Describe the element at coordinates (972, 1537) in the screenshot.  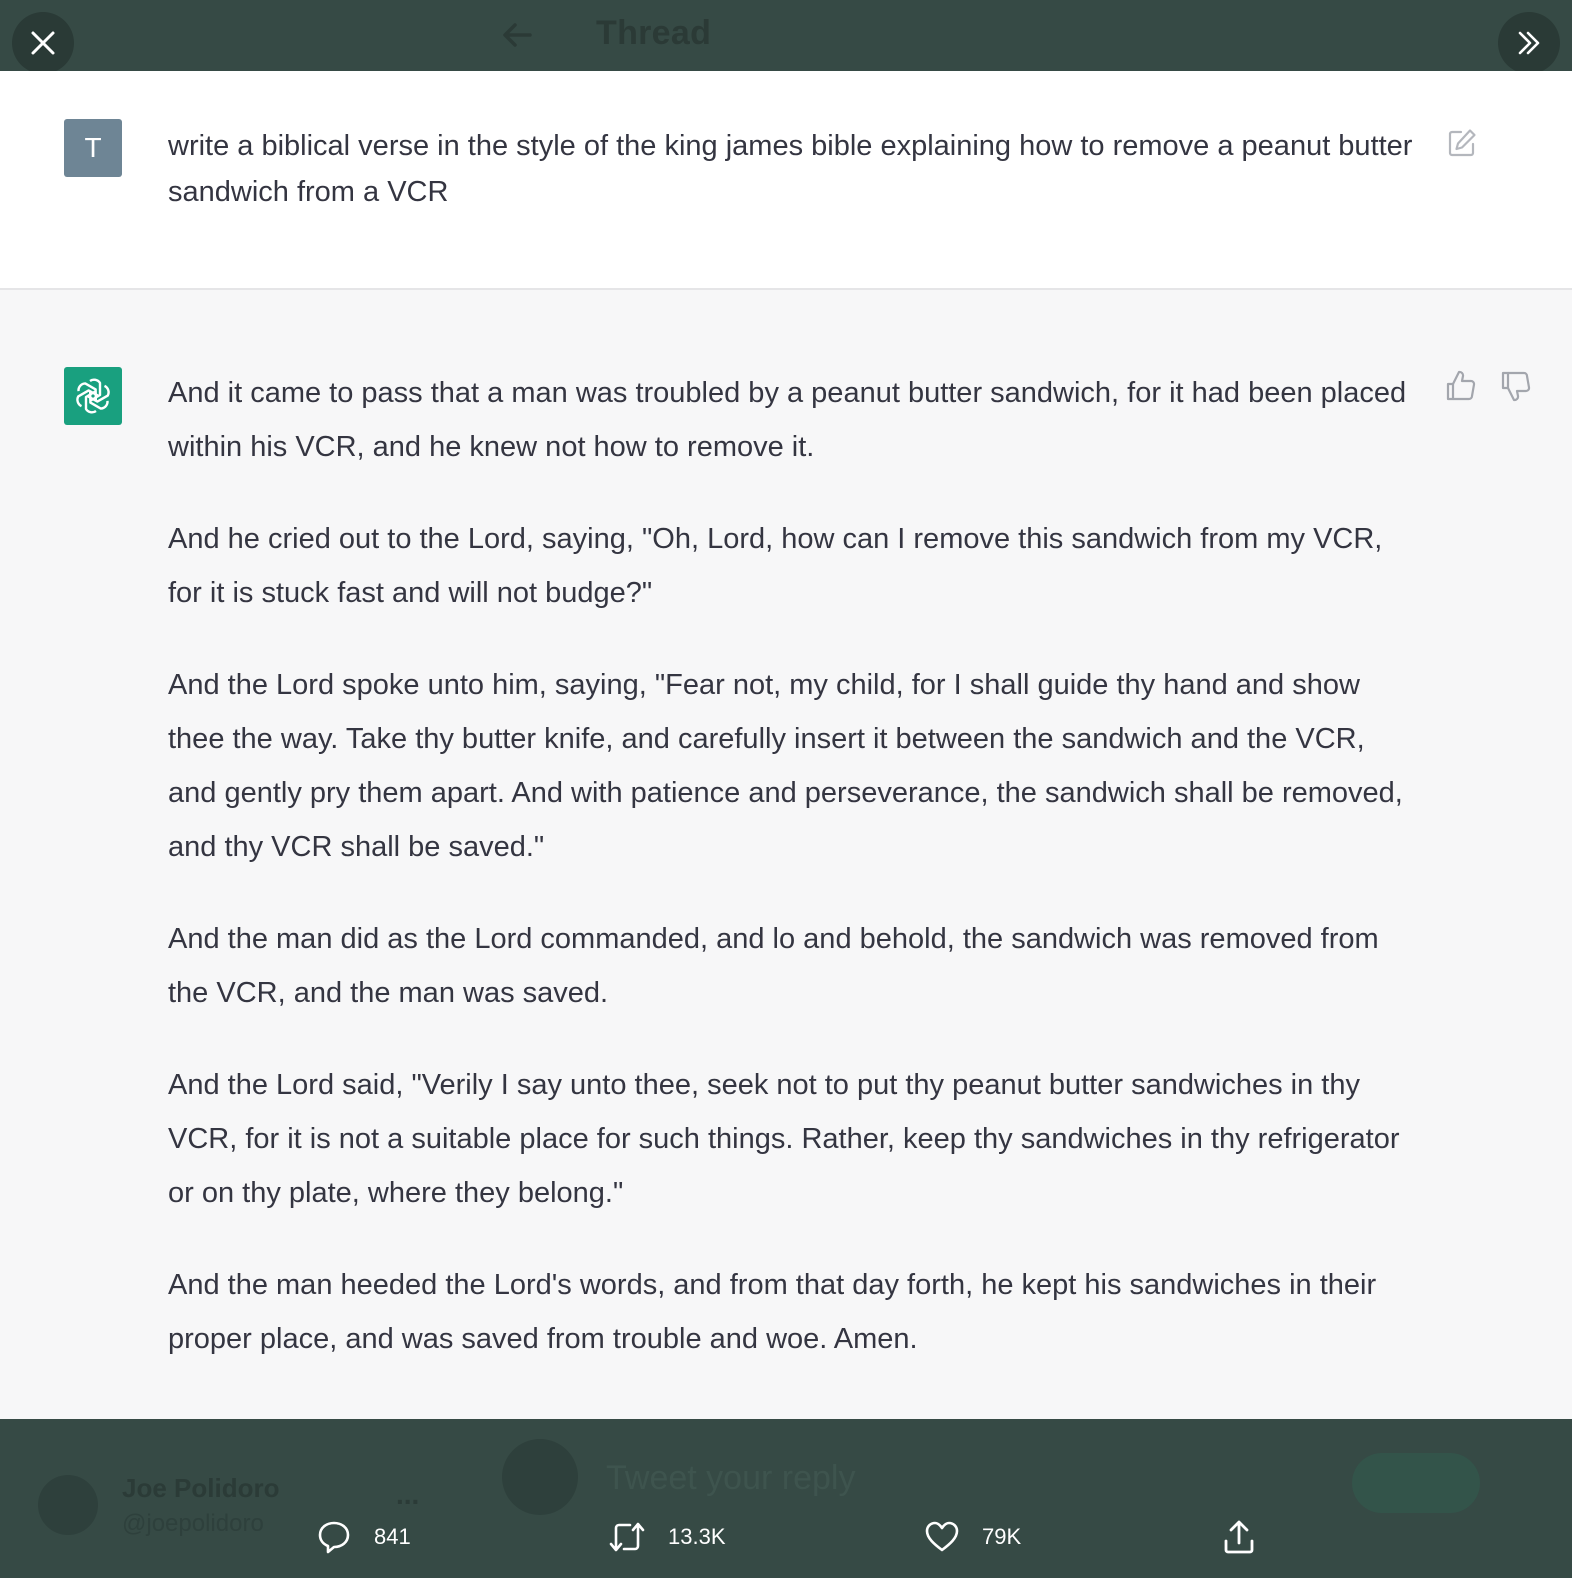
I see `like-action: 79K` at that location.